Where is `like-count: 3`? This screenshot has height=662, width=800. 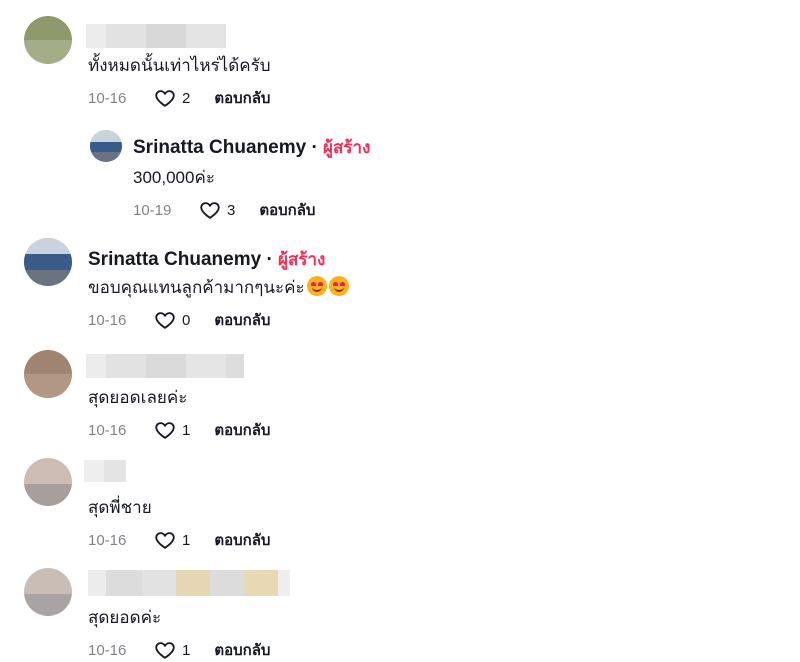
like-count: 3 is located at coordinates (231, 210).